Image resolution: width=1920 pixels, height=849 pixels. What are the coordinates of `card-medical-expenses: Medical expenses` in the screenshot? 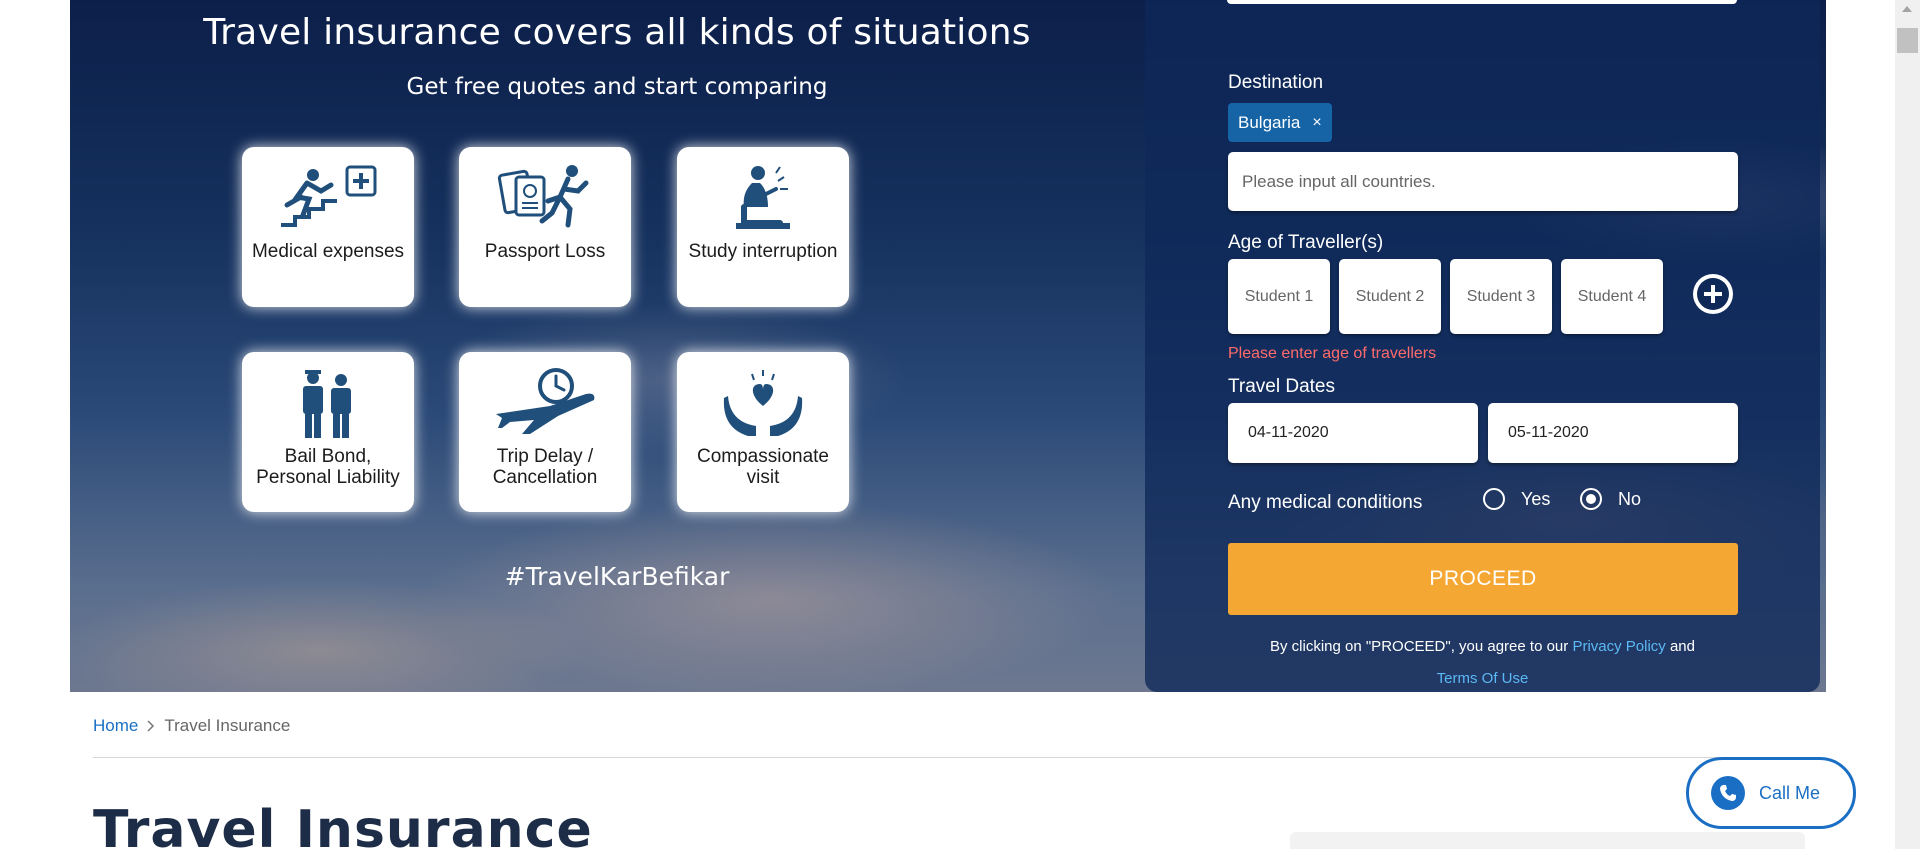 It's located at (328, 227).